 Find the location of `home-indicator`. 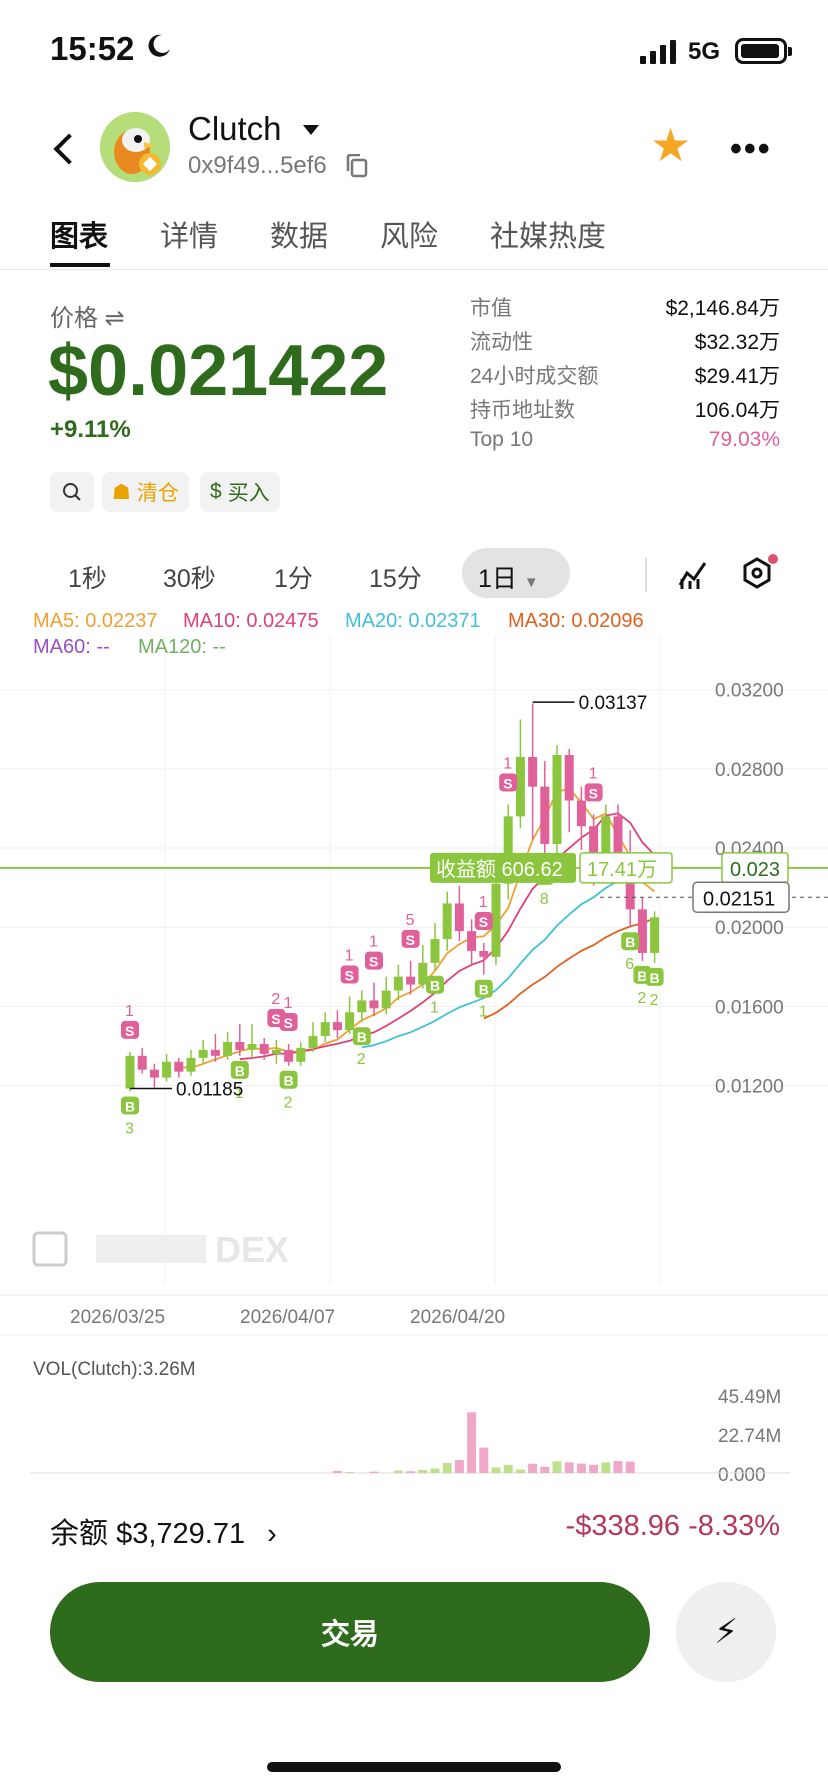

home-indicator is located at coordinates (414, 1767).